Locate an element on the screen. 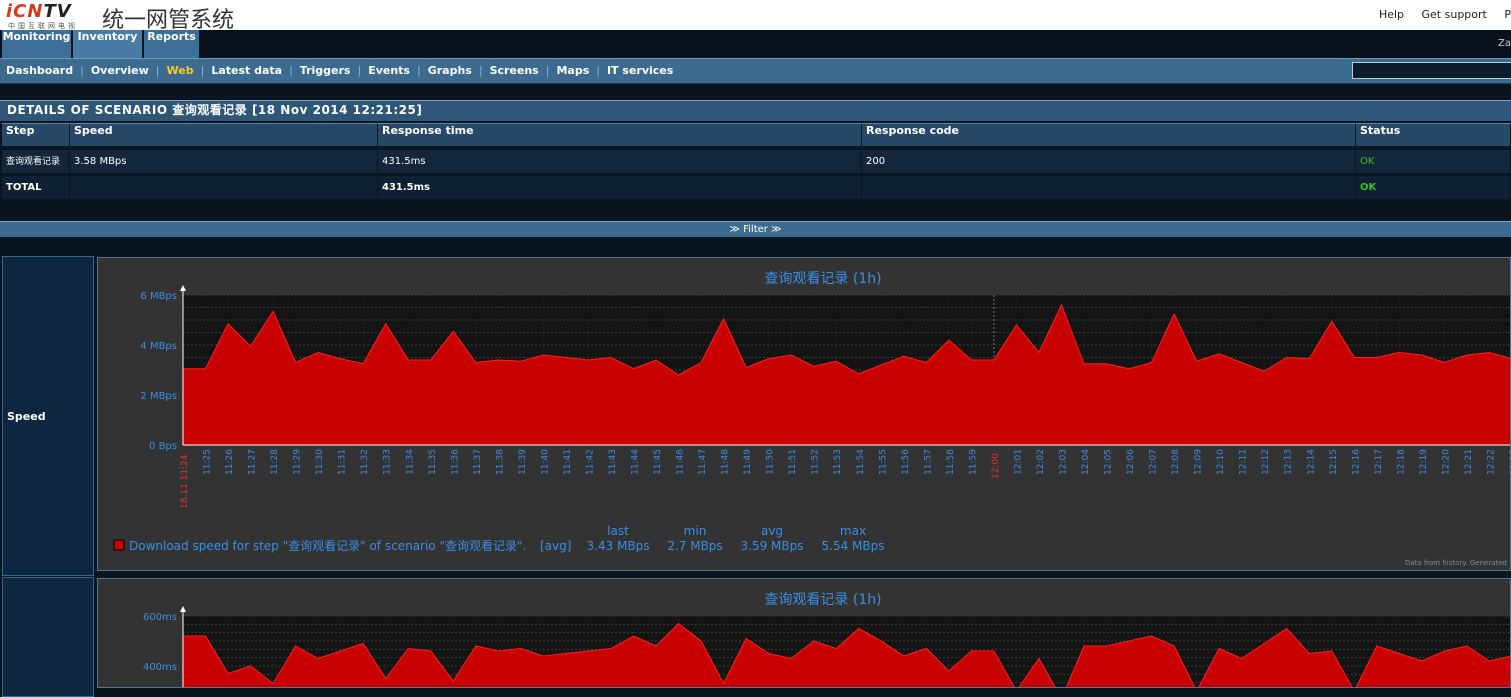 This screenshot has height=697, width=1511. legend-value-max: 5.54 MBps is located at coordinates (853, 546).